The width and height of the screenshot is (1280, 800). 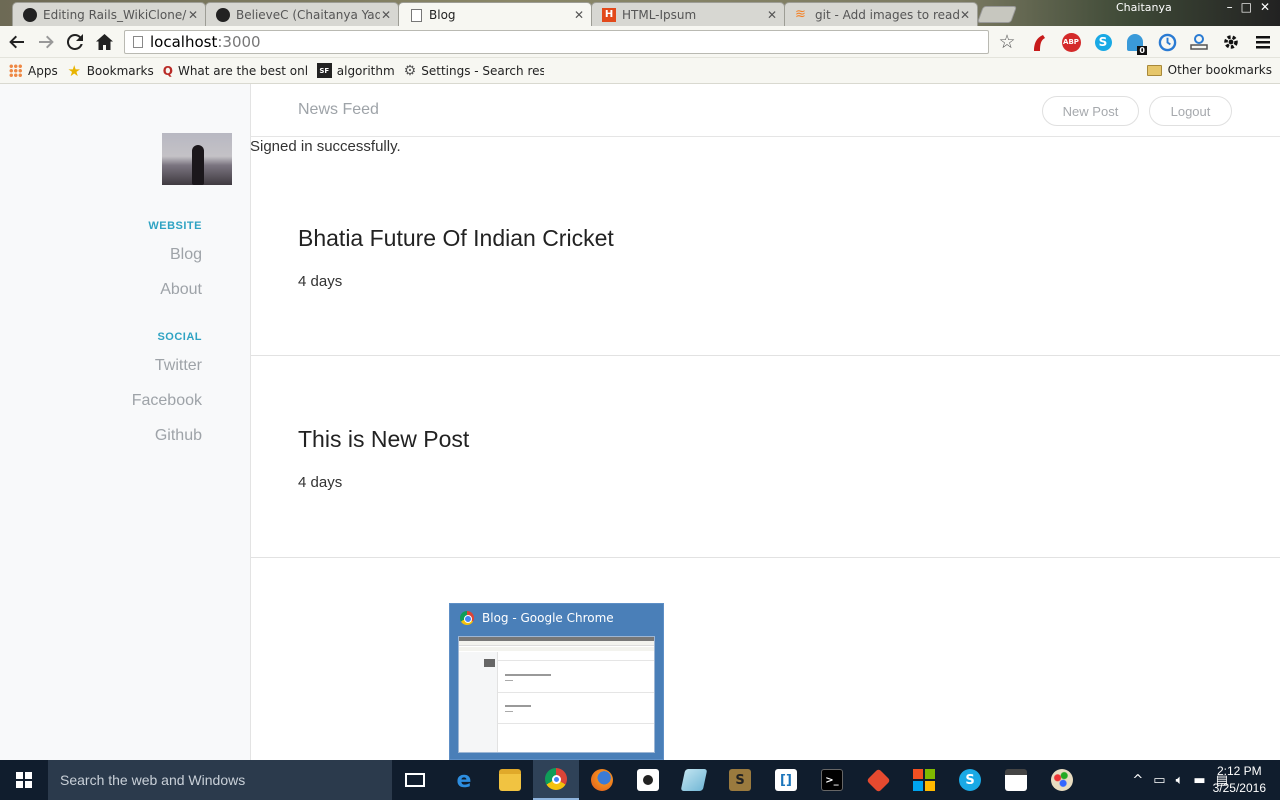 I want to click on logout-button: Logout, so click(x=1190, y=111).